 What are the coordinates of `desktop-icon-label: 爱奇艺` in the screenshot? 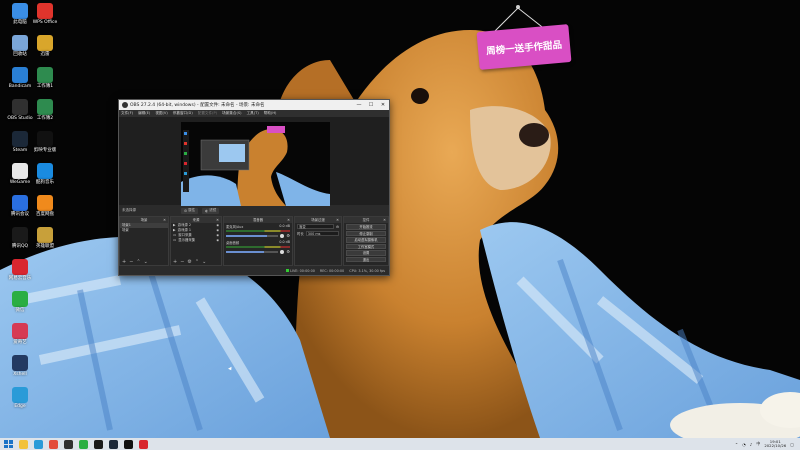 It's located at (20, 342).